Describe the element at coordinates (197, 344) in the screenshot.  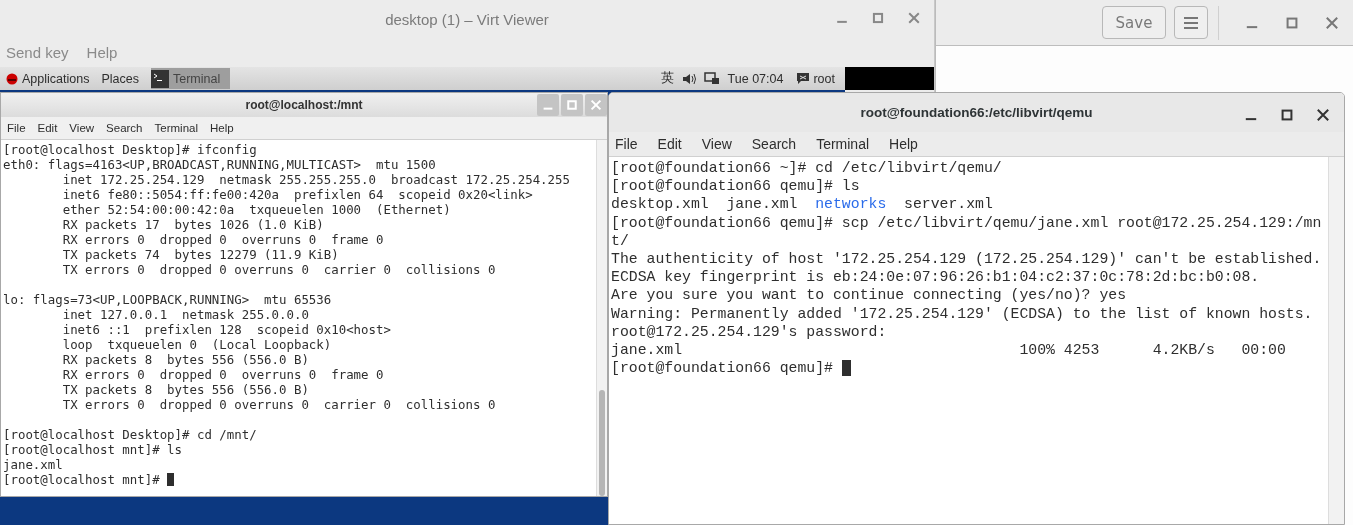
I see `terminal-line: loop txqueuelen 0 (Local Loopback)` at that location.